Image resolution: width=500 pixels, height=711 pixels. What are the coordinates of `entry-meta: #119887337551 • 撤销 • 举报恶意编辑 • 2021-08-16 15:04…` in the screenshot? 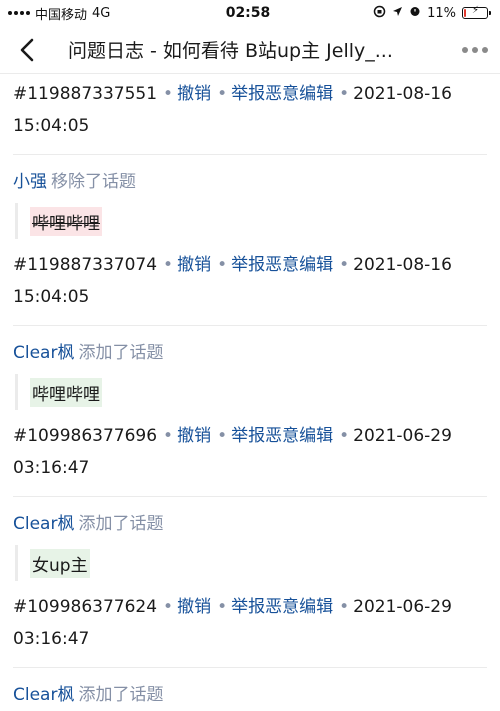 It's located at (232, 110).